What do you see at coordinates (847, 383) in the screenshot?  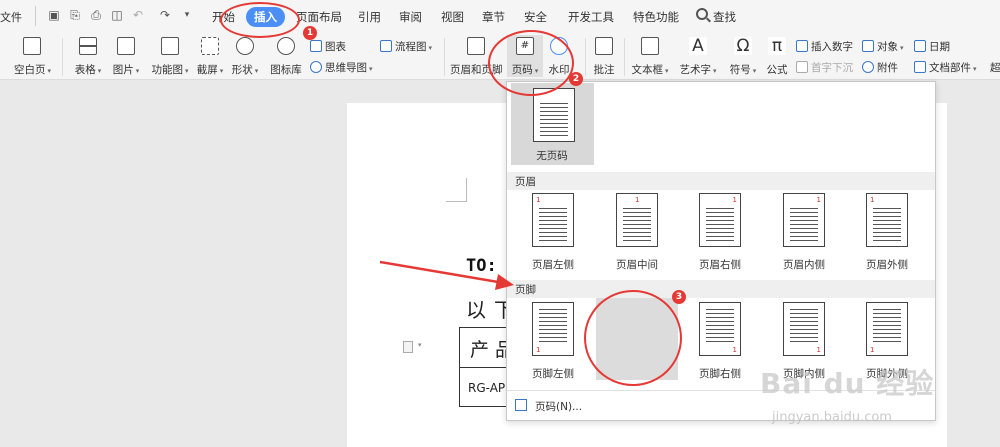 I see `baidu-watermark: Bai du 经验` at bounding box center [847, 383].